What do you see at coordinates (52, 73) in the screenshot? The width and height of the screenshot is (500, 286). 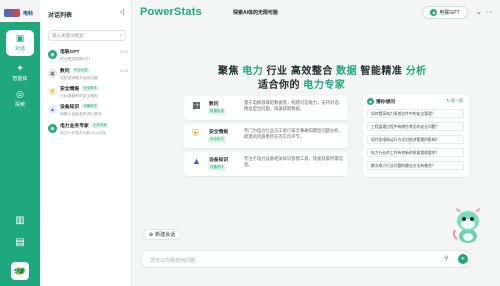 I see `bot-avatar-icon: ▦` at bounding box center [52, 73].